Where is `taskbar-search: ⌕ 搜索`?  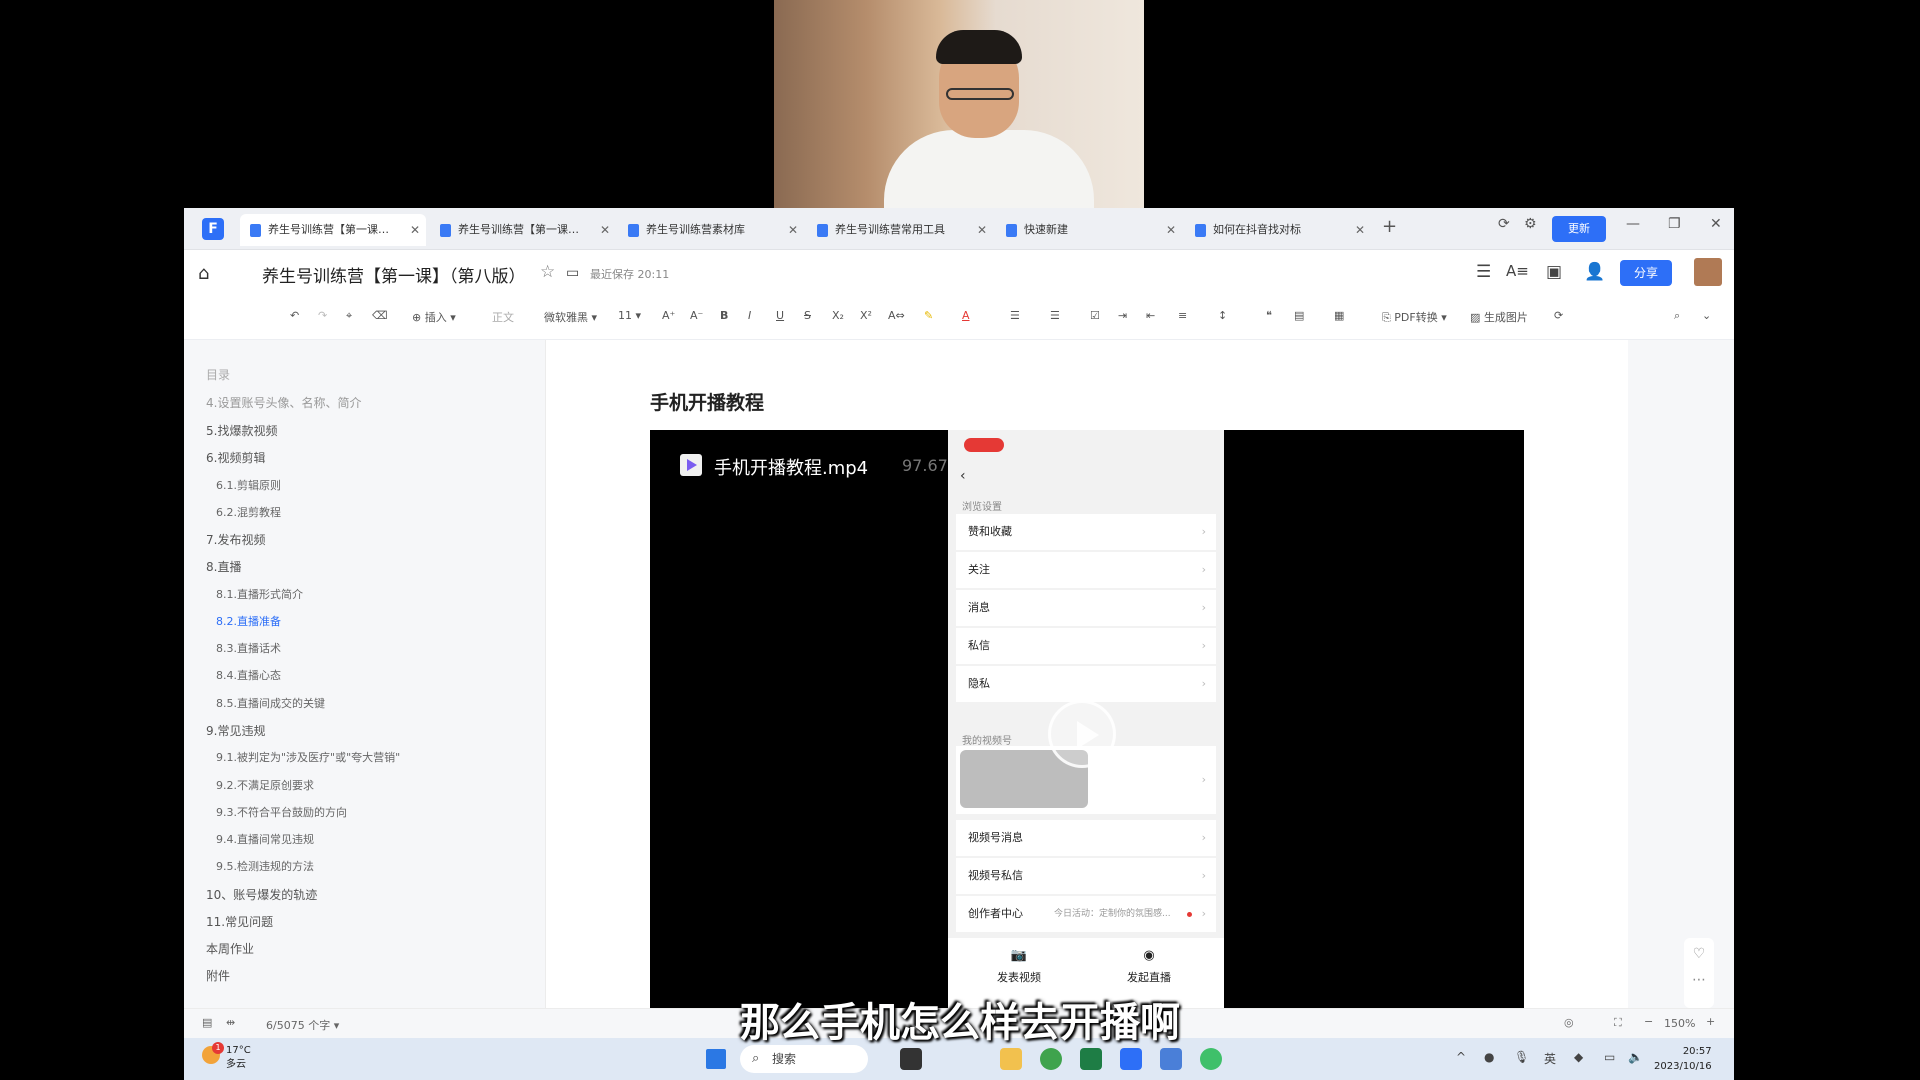
taskbar-search: ⌕ 搜索 is located at coordinates (804, 1059).